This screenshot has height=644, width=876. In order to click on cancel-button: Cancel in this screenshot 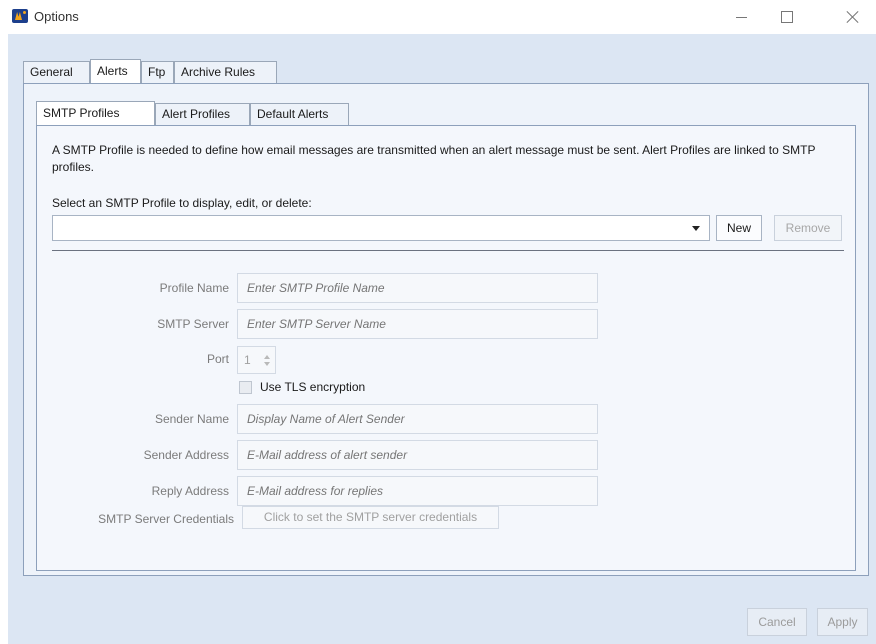, I will do `click(777, 622)`.